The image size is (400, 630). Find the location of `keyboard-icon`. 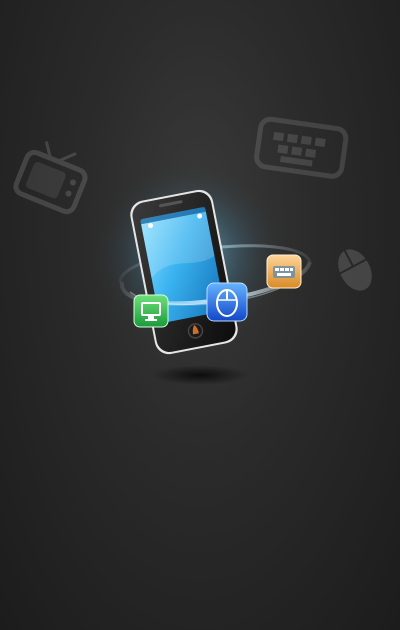

keyboard-icon is located at coordinates (301, 147).